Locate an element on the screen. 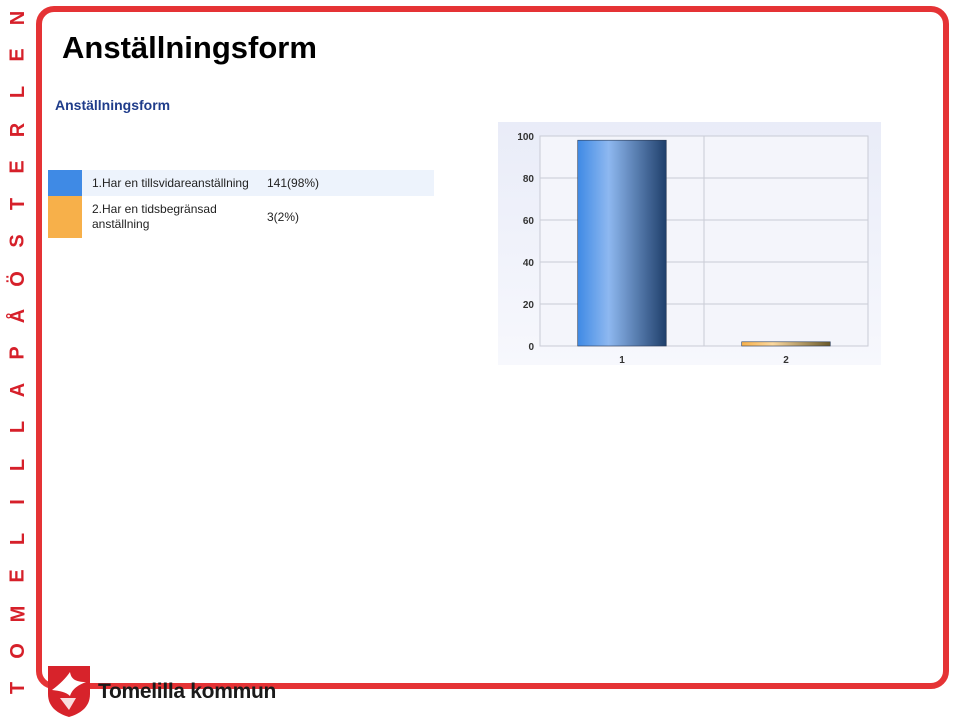  vertical-letter: Ö is located at coordinates (18, 278).